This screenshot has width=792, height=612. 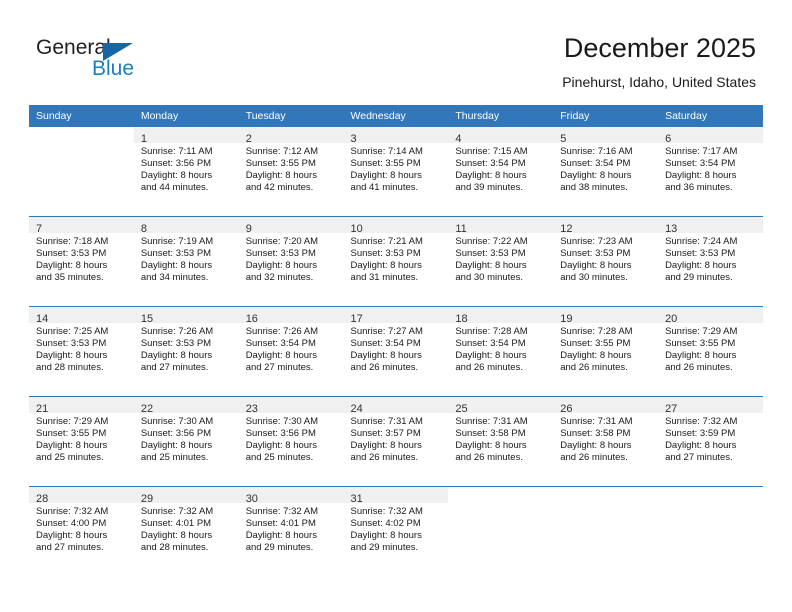 I want to click on general-blue-logo: General Blue, so click(x=101, y=59).